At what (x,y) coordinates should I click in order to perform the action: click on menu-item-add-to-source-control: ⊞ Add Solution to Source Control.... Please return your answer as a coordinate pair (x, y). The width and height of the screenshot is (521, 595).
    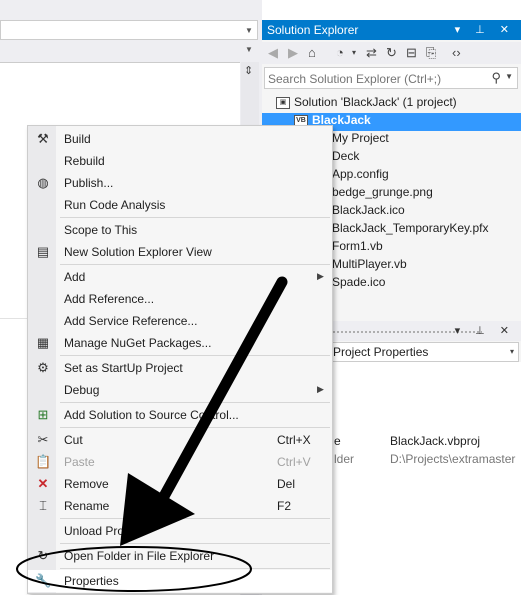
    Looking at the image, I should click on (180, 415).